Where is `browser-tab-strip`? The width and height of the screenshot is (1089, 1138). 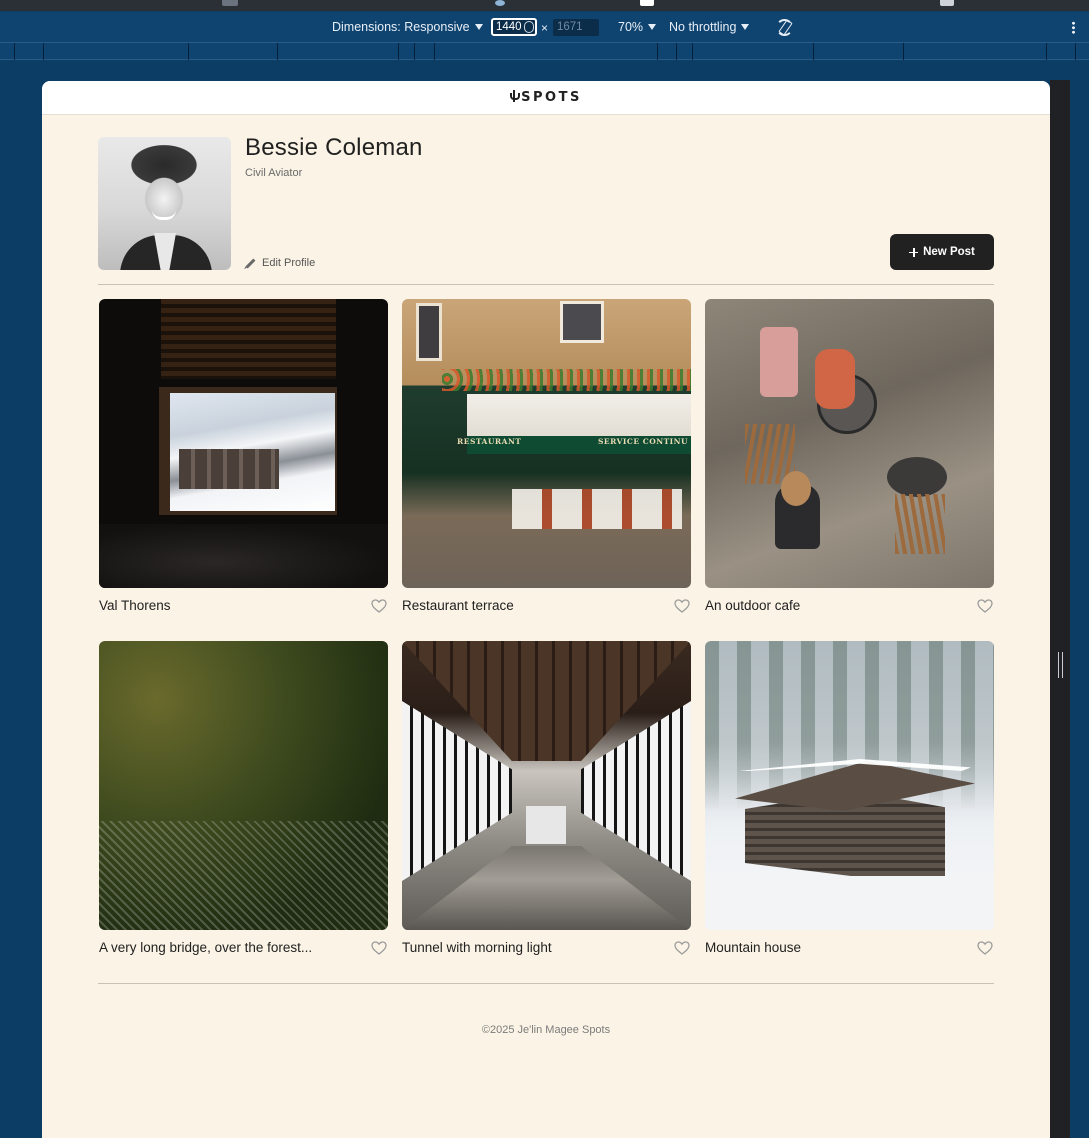
browser-tab-strip is located at coordinates (544, 6).